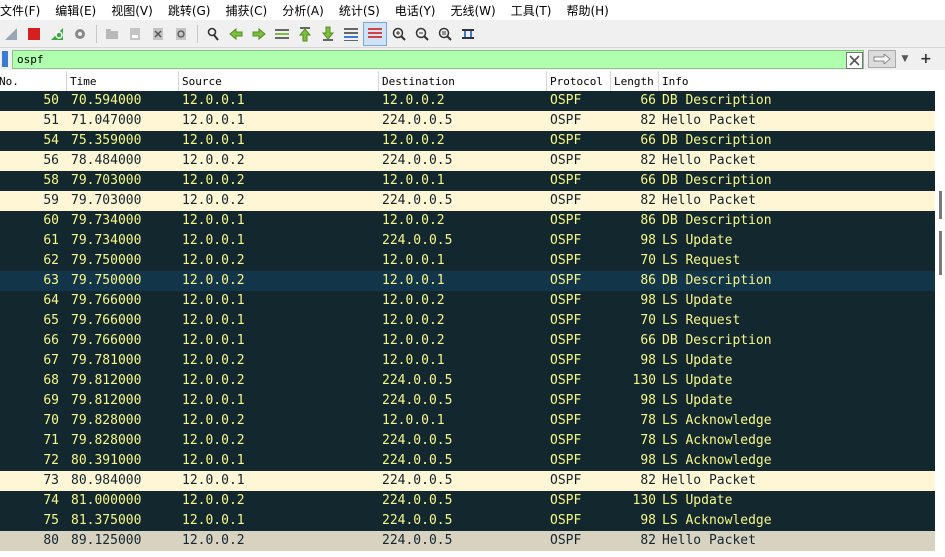  I want to click on zoom-in-icon, so click(399, 34).